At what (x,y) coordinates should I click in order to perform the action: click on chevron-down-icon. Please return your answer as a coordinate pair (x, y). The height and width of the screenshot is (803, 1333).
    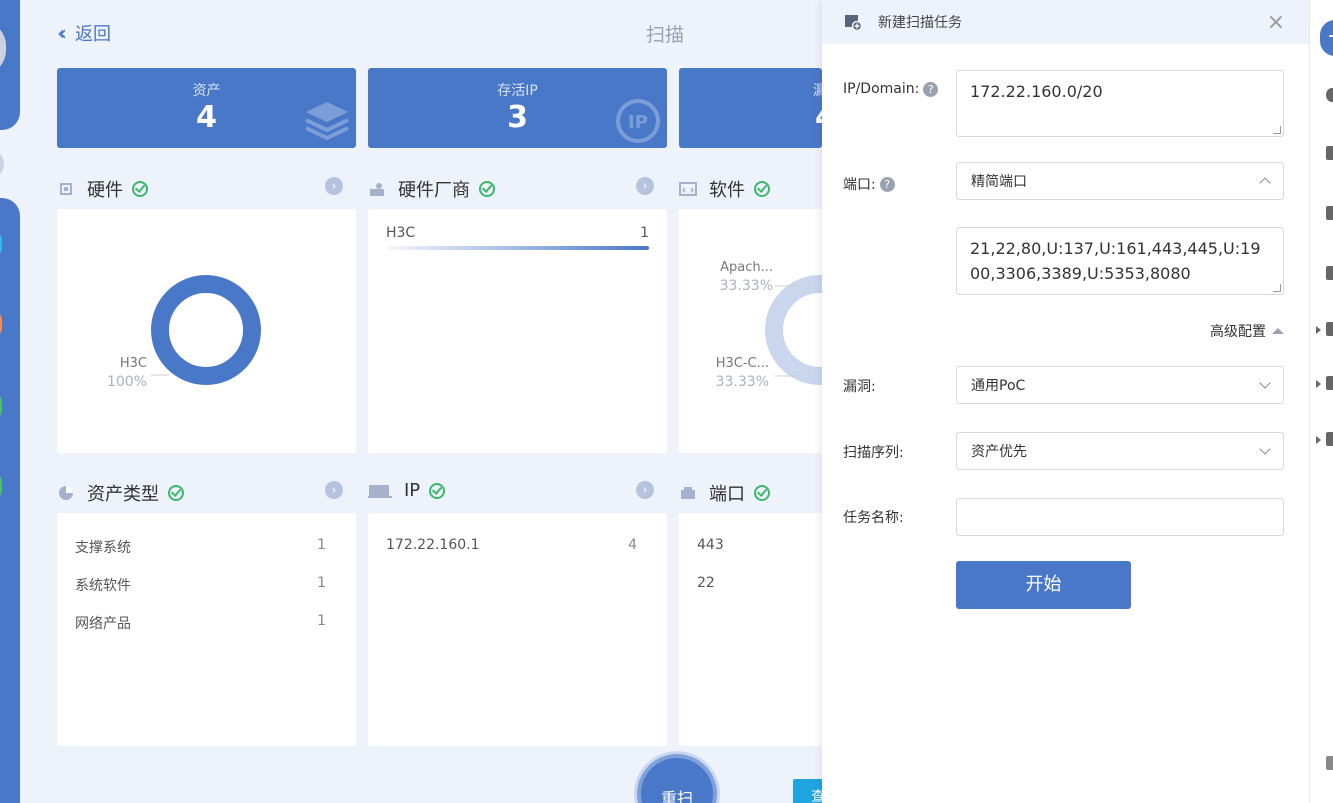
    Looking at the image, I should click on (1265, 383).